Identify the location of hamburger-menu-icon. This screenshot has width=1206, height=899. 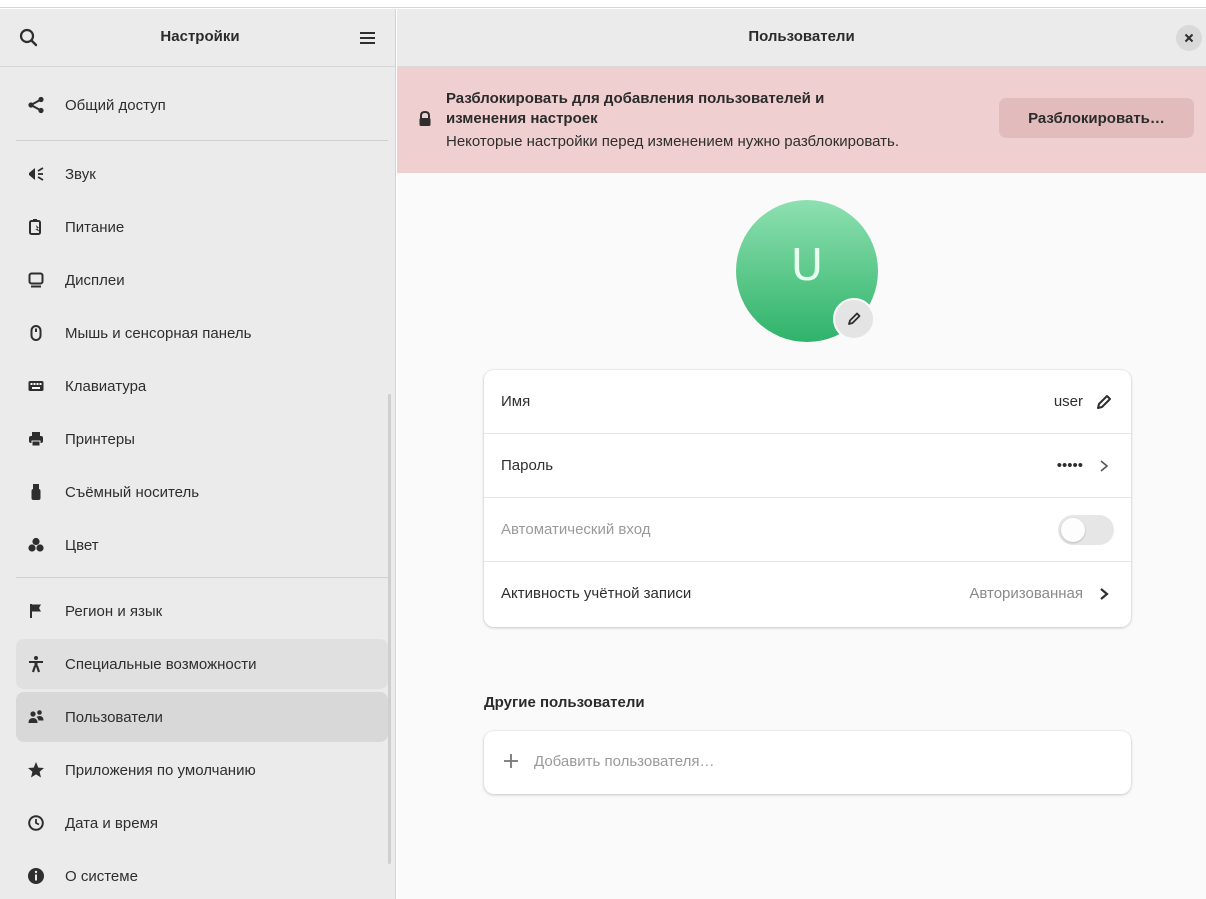
(367, 38).